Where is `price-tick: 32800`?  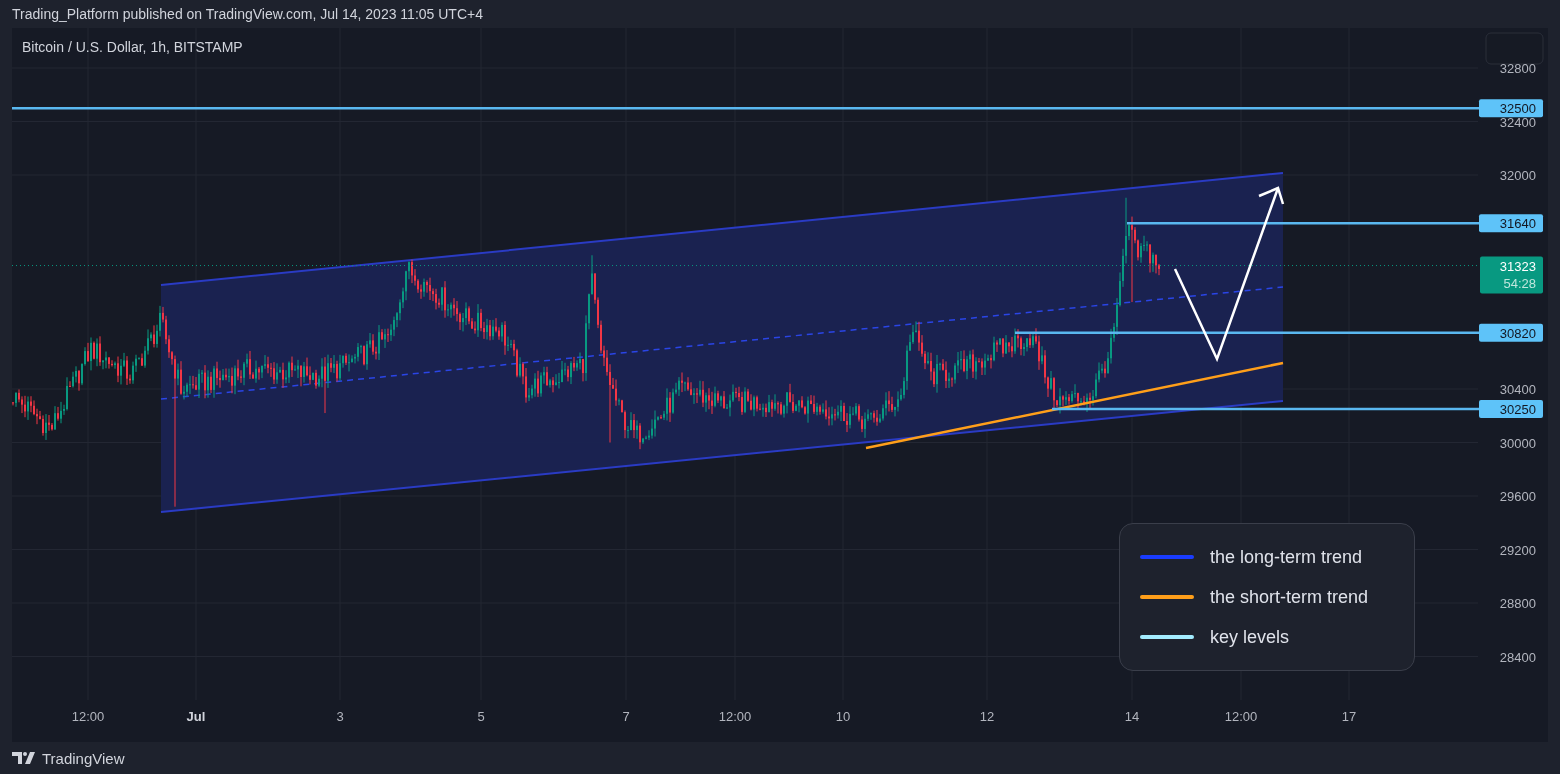 price-tick: 32800 is located at coordinates (1517, 68).